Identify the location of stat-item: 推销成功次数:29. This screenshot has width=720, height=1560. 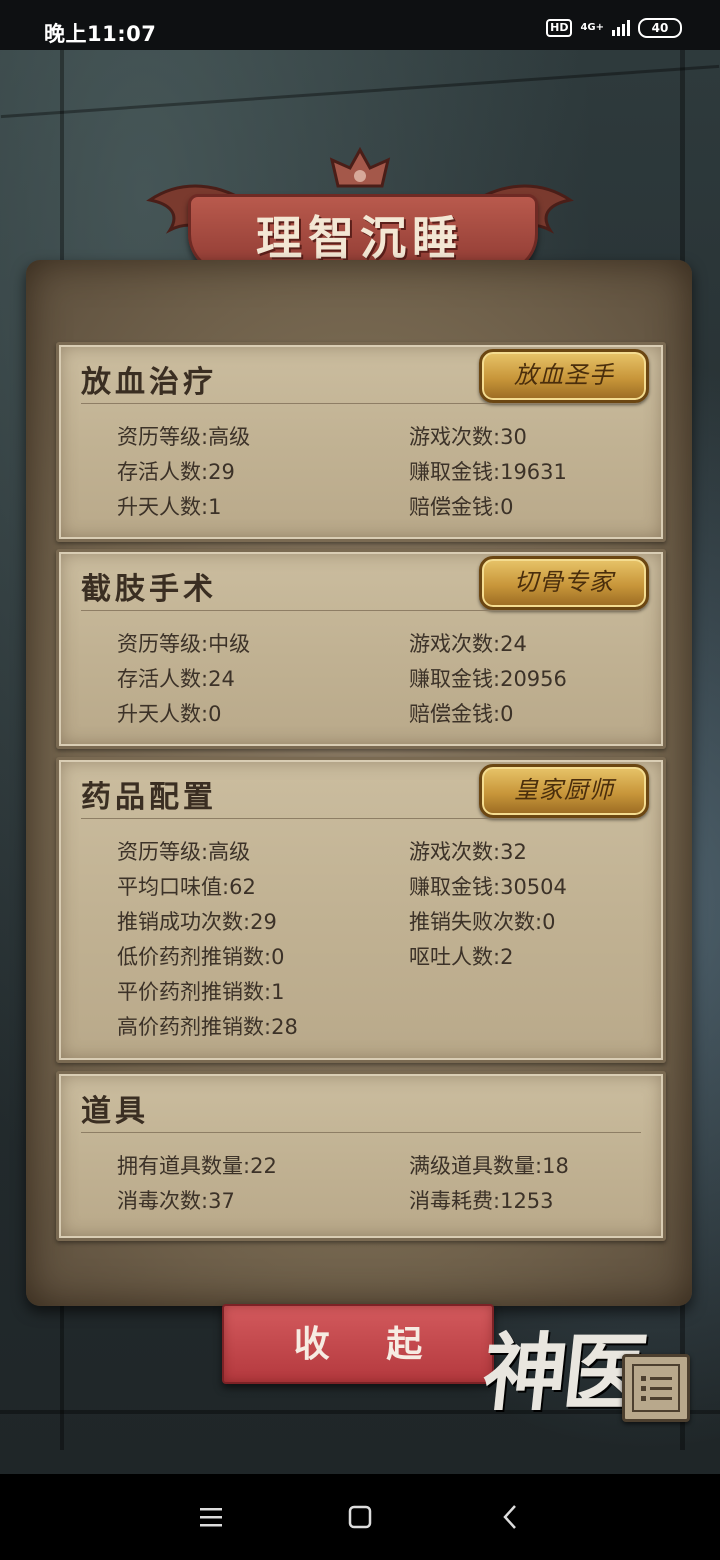
(197, 922).